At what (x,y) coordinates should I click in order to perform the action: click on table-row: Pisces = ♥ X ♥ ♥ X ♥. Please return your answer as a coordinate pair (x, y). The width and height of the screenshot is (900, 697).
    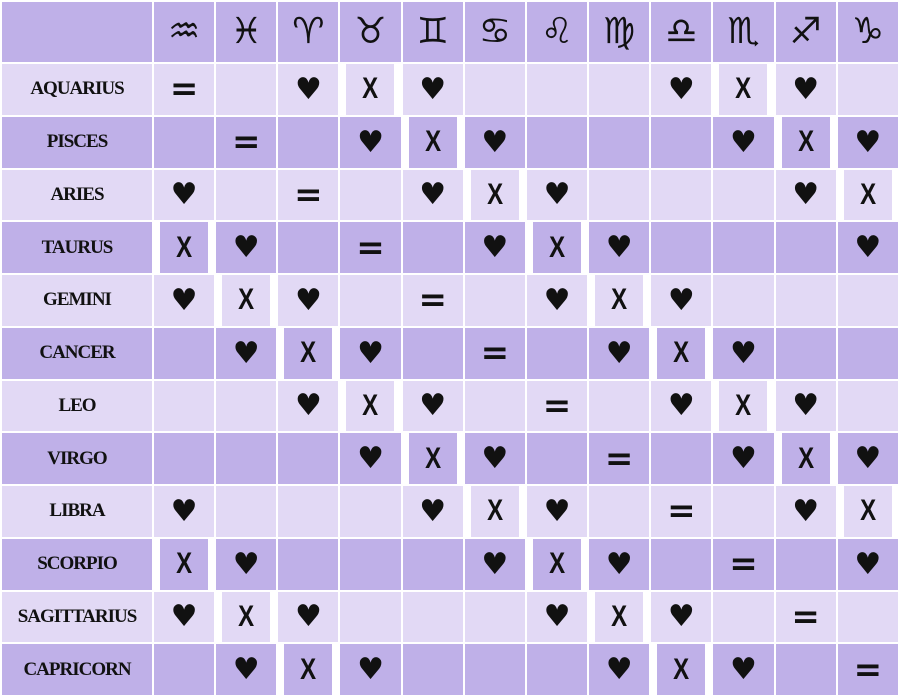
    Looking at the image, I should click on (450, 142).